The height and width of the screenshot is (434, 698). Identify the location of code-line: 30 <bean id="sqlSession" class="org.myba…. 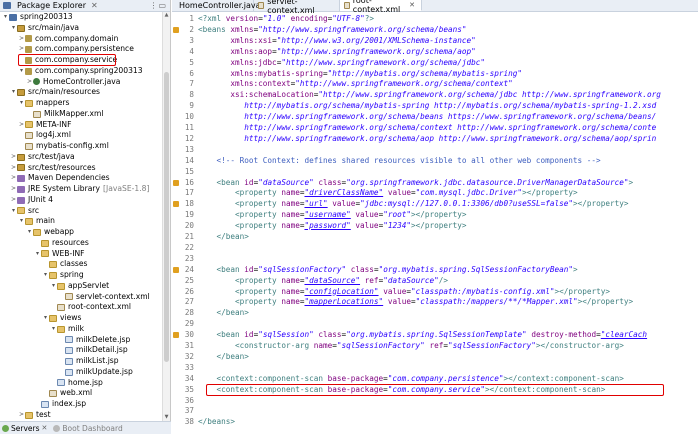
(435, 335).